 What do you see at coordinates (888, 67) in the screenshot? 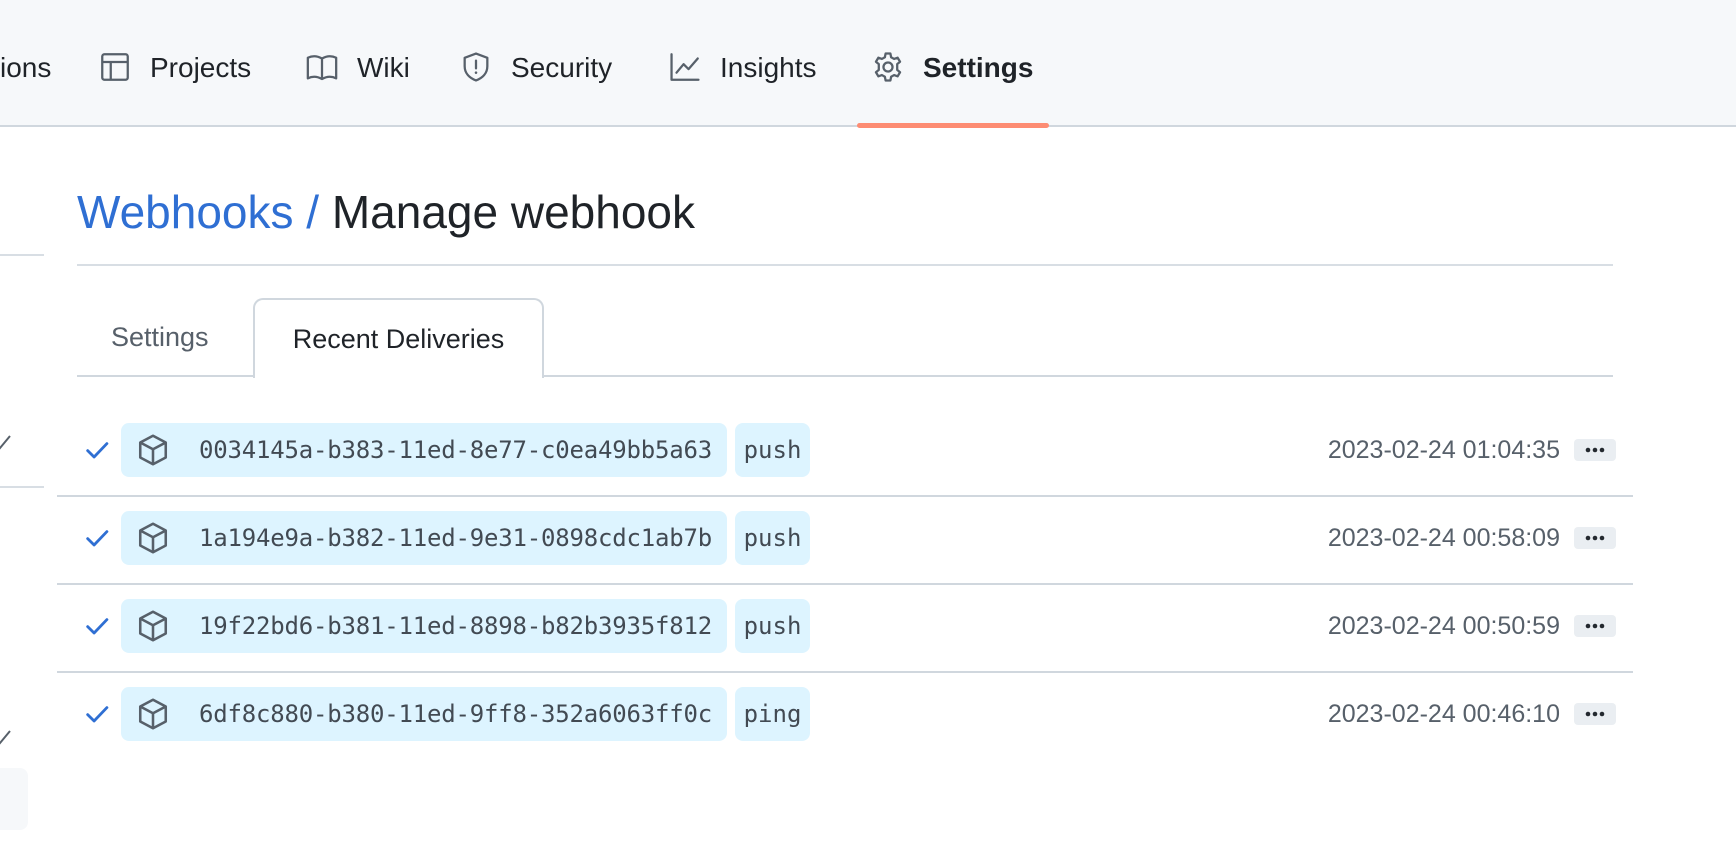
I see `gear-icon` at bounding box center [888, 67].